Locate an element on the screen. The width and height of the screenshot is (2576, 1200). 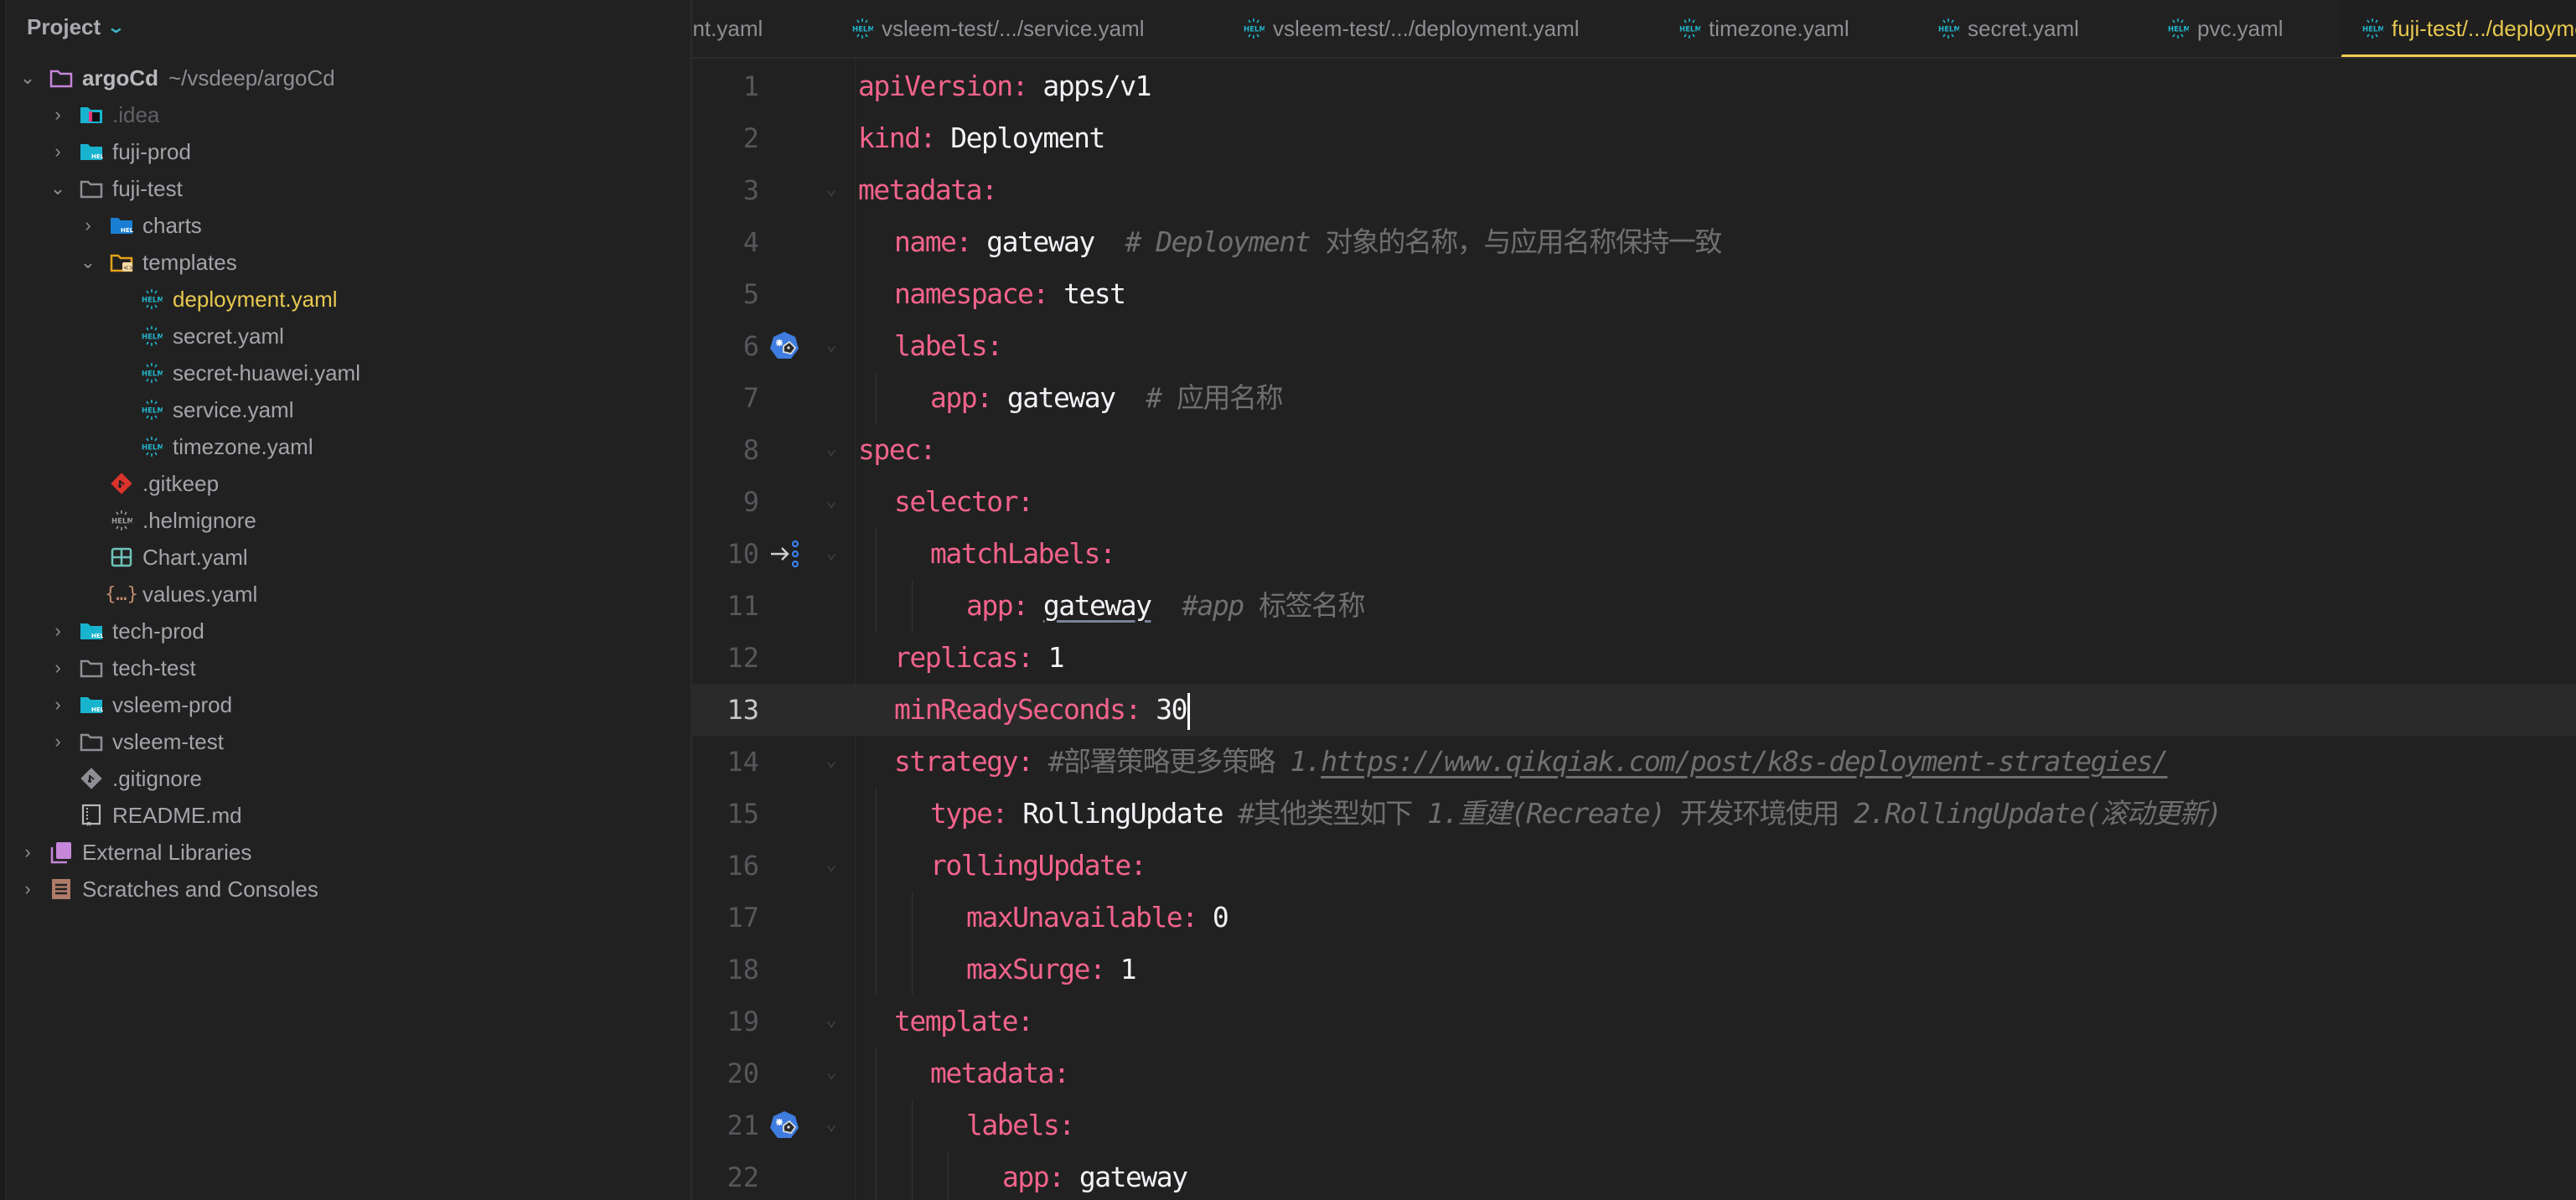
tree-item: › External Libraries is located at coordinates (345, 852).